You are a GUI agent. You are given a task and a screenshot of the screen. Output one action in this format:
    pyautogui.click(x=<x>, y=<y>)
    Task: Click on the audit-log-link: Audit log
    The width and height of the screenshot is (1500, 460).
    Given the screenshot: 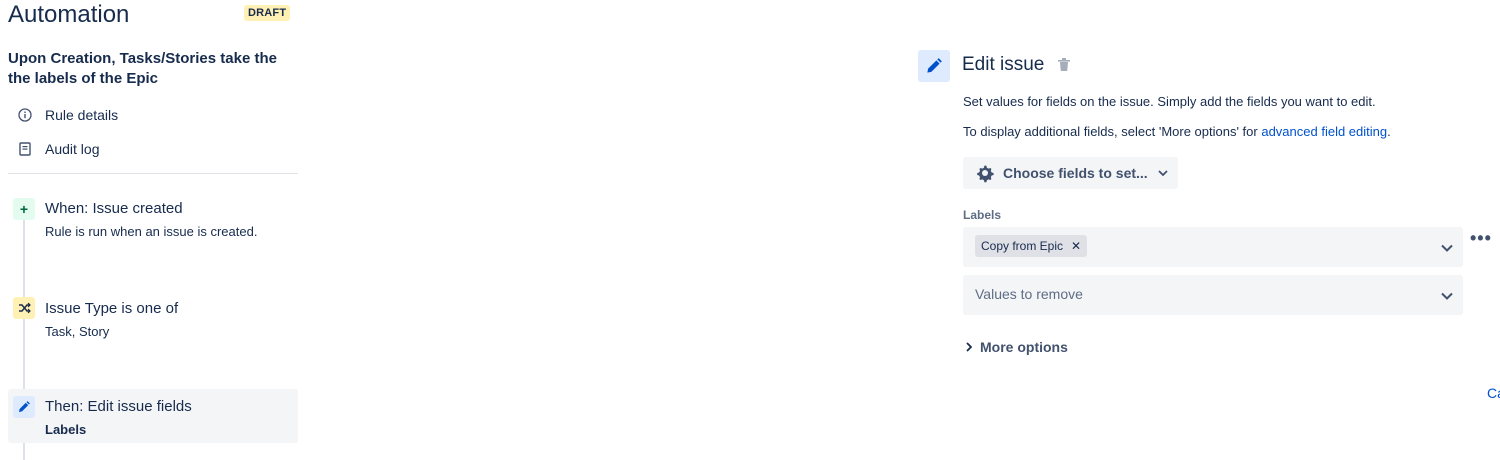 What is the action you would take?
    pyautogui.click(x=57, y=149)
    